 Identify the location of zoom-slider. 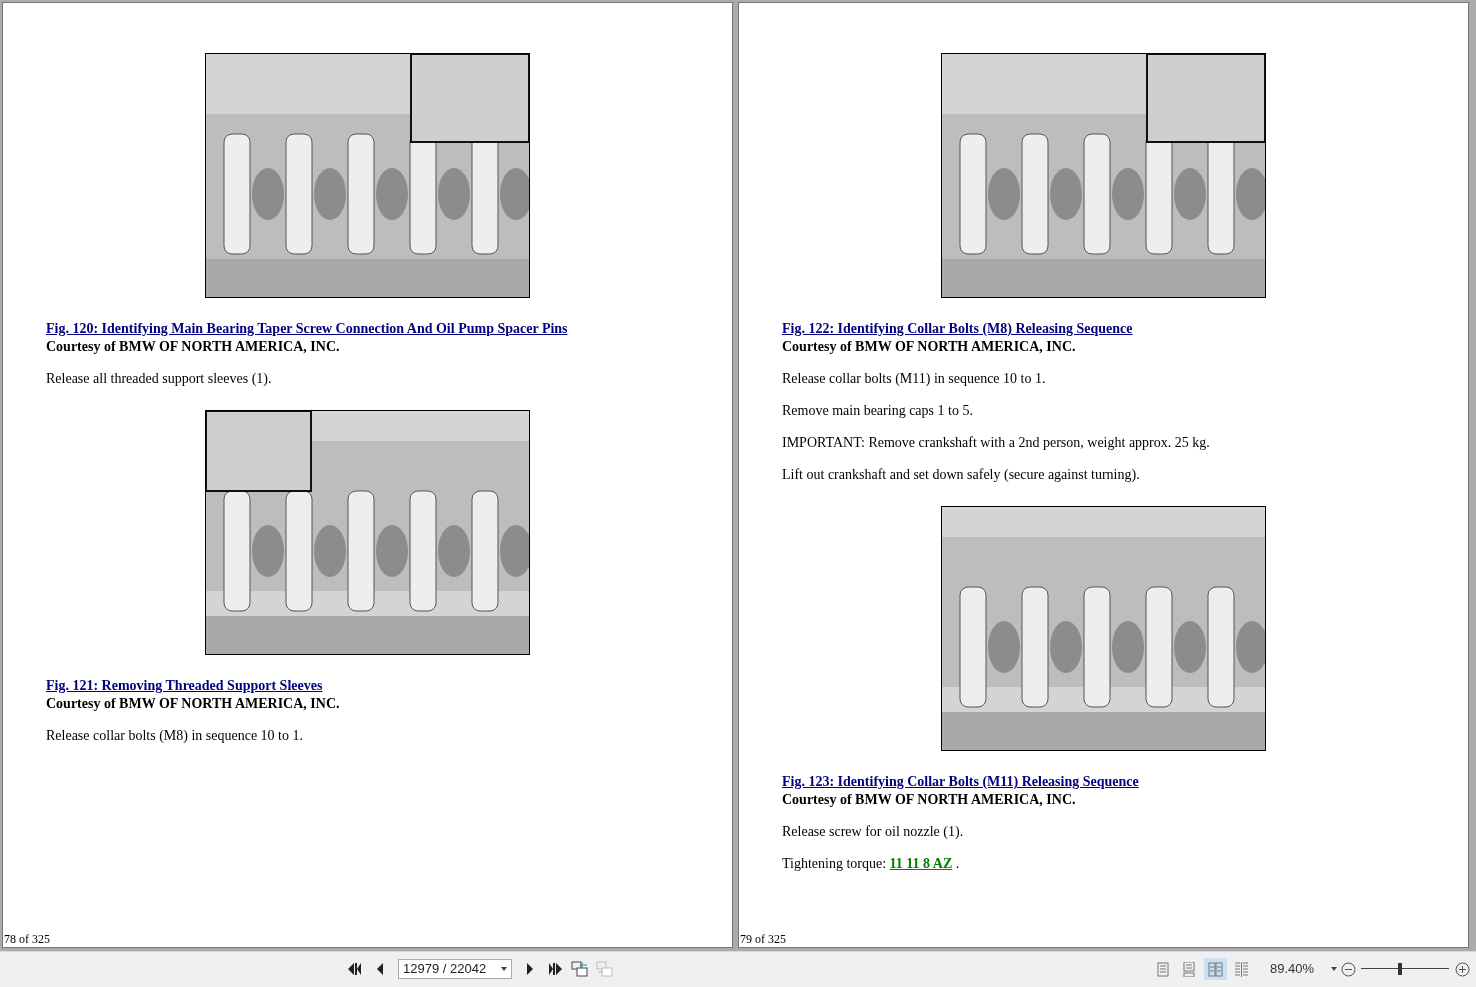
(1405, 969).